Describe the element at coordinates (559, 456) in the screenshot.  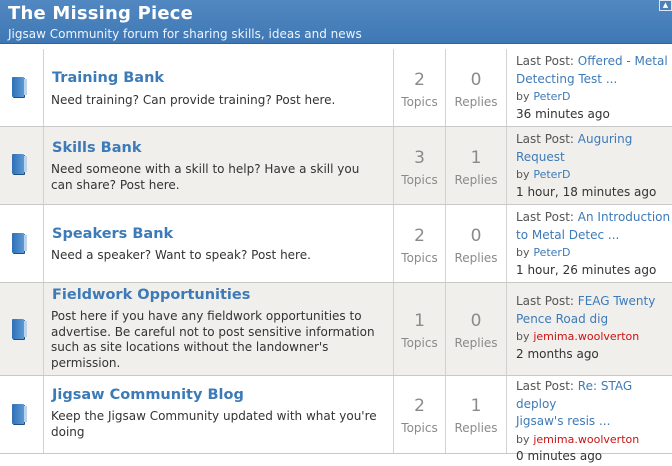
I see `post-time: 0 minutes ago` at that location.